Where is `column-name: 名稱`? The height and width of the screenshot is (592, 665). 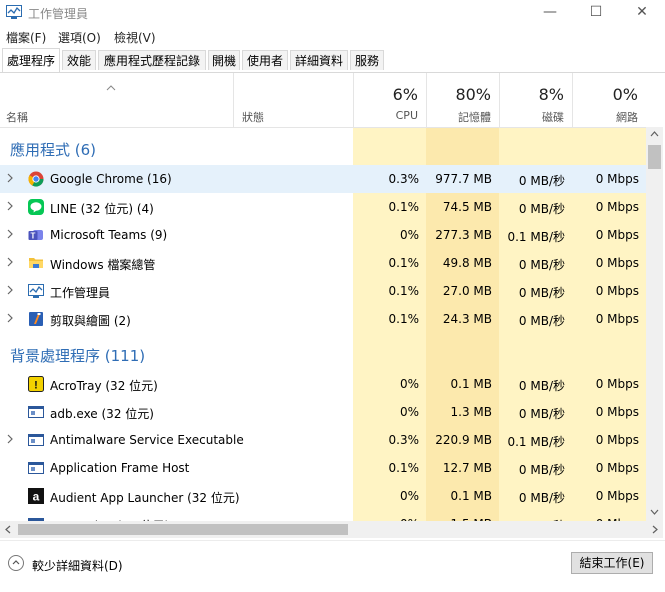 column-name: 名稱 is located at coordinates (17, 117).